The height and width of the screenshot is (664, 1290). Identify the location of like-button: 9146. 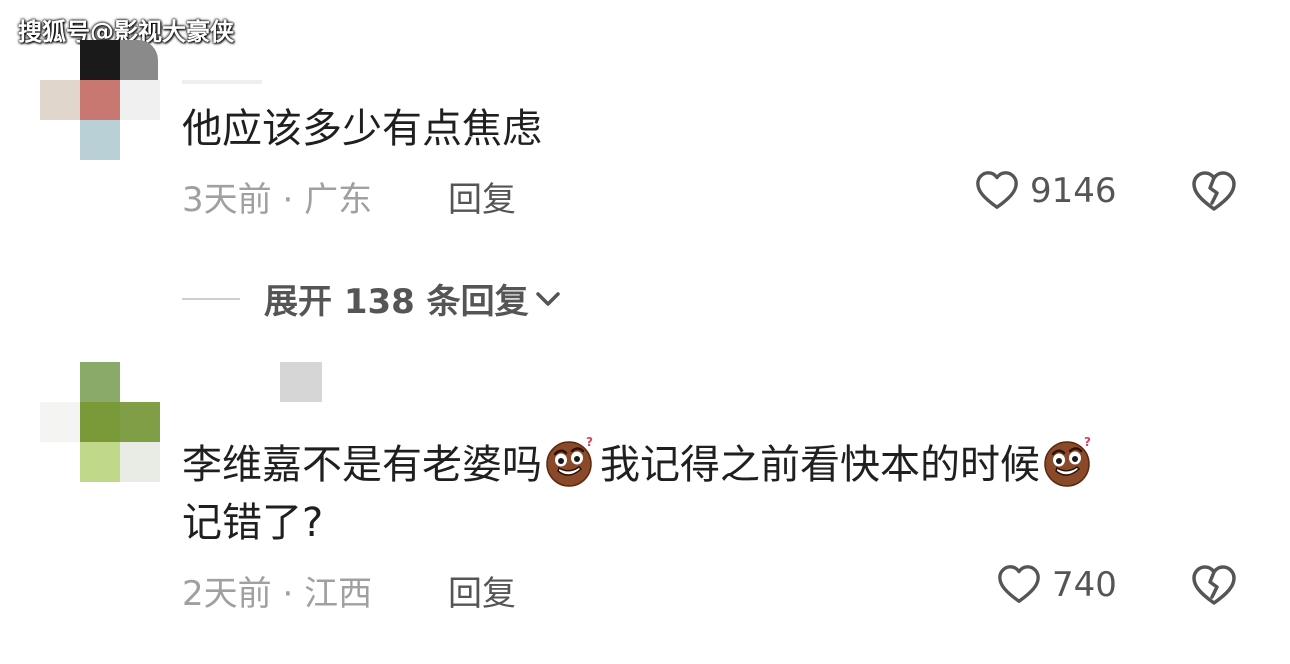
(1045, 191).